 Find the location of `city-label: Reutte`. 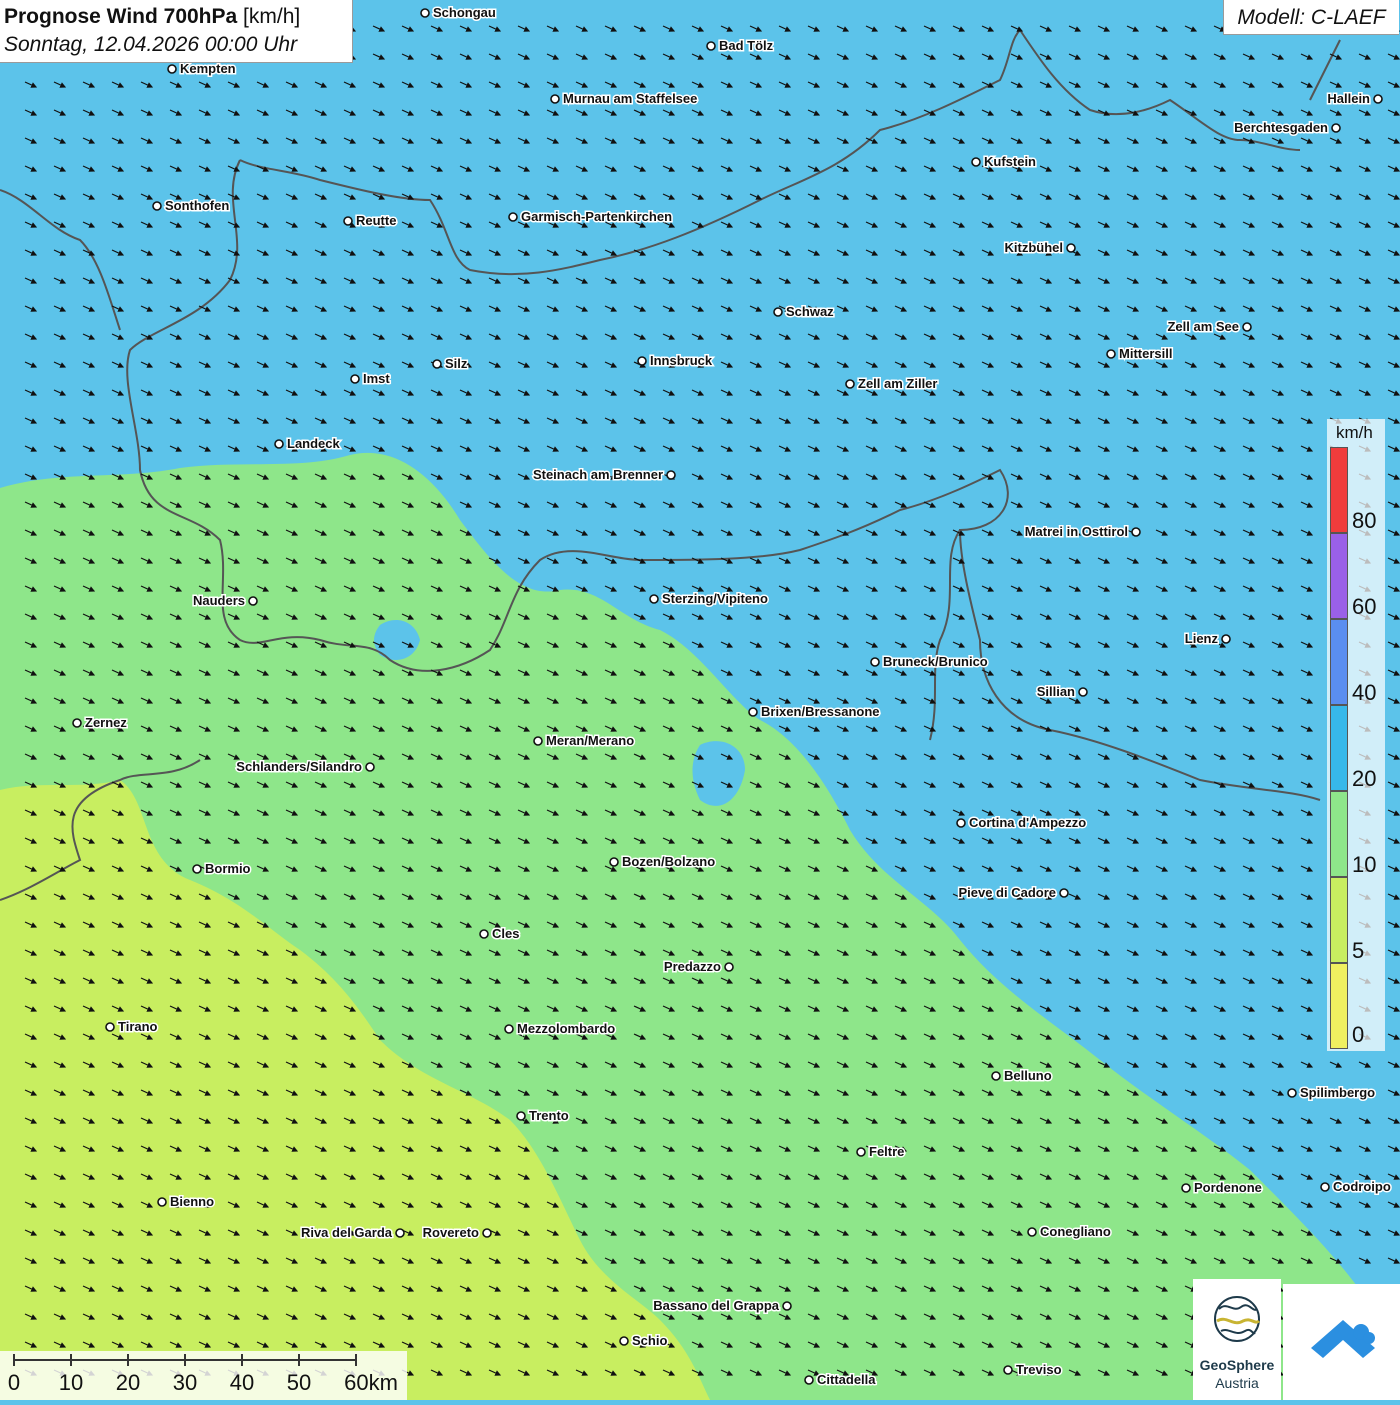

city-label: Reutte is located at coordinates (376, 220).